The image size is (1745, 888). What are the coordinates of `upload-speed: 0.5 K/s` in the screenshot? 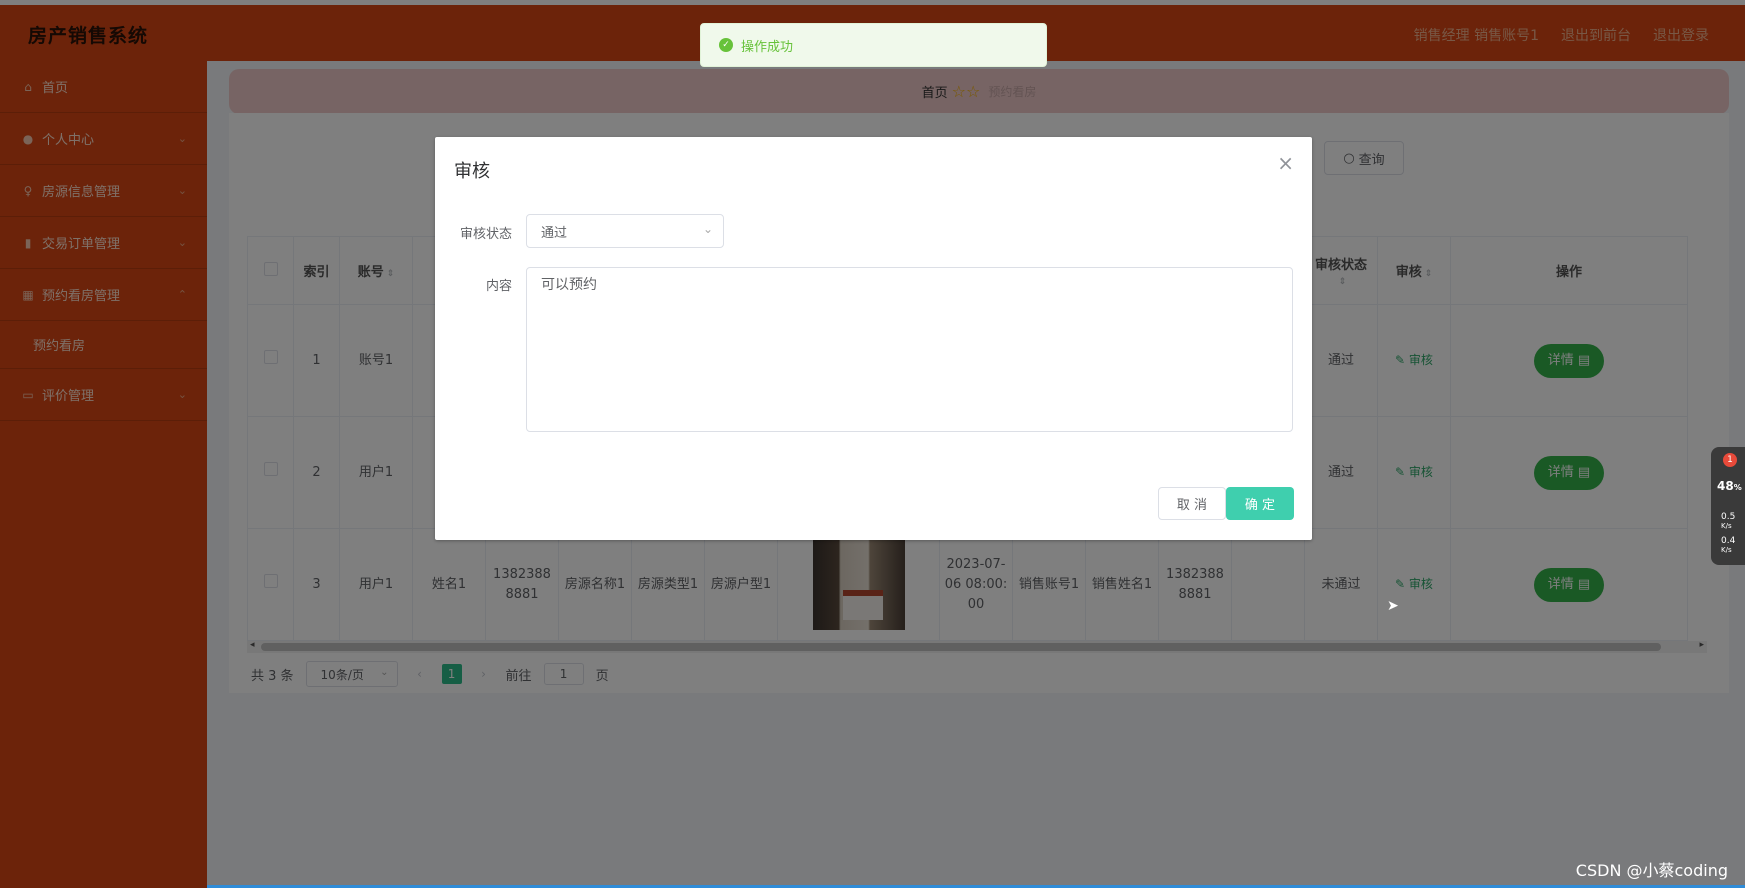 It's located at (1728, 521).